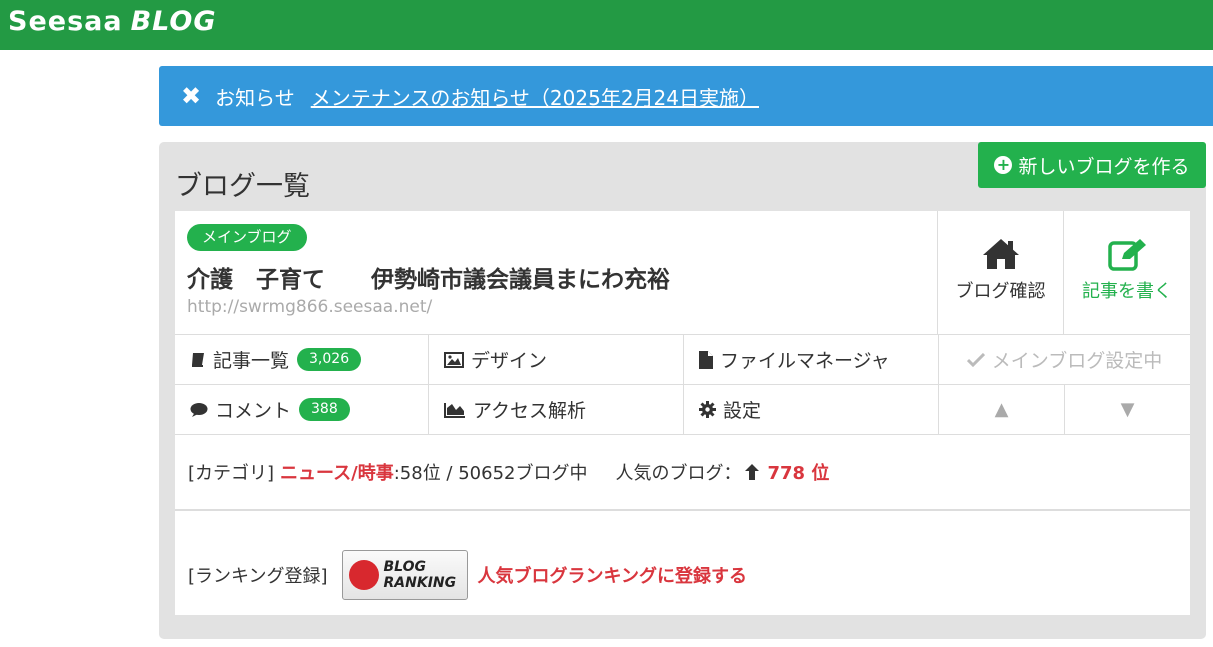 The image size is (1213, 647). Describe the element at coordinates (198, 360) in the screenshot. I see `book-icon` at that location.